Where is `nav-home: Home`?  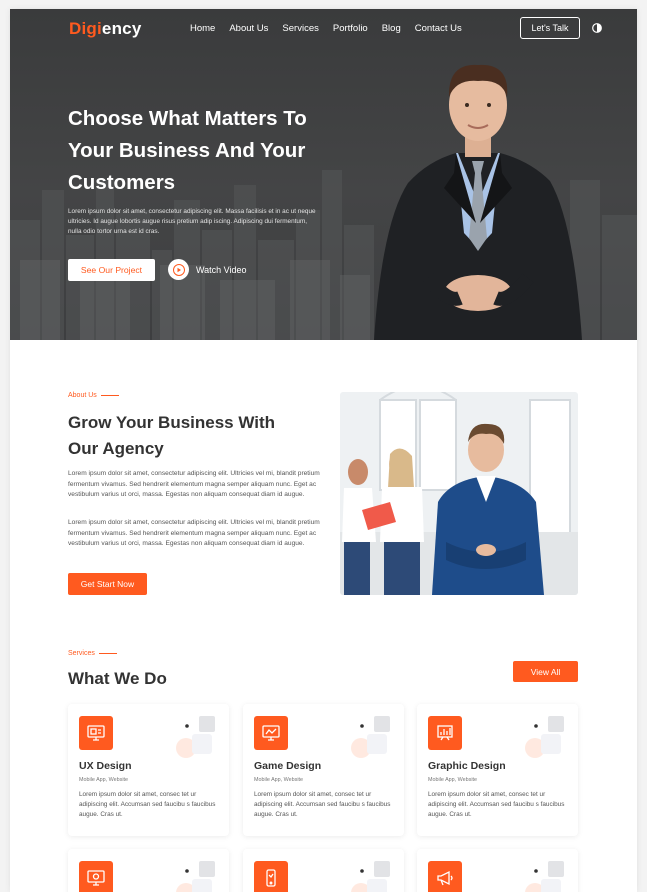
nav-home: Home is located at coordinates (202, 28).